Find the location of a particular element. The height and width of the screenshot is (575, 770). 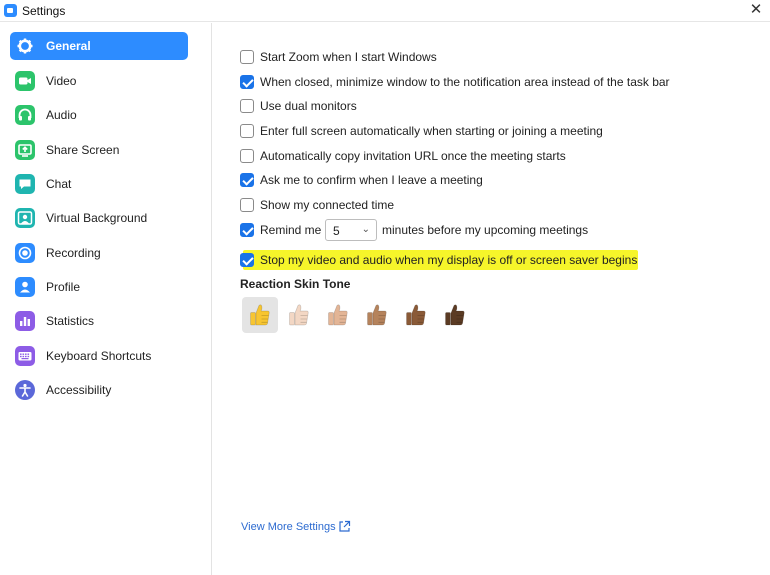

minimize-to-tray-checkbox is located at coordinates (247, 82).